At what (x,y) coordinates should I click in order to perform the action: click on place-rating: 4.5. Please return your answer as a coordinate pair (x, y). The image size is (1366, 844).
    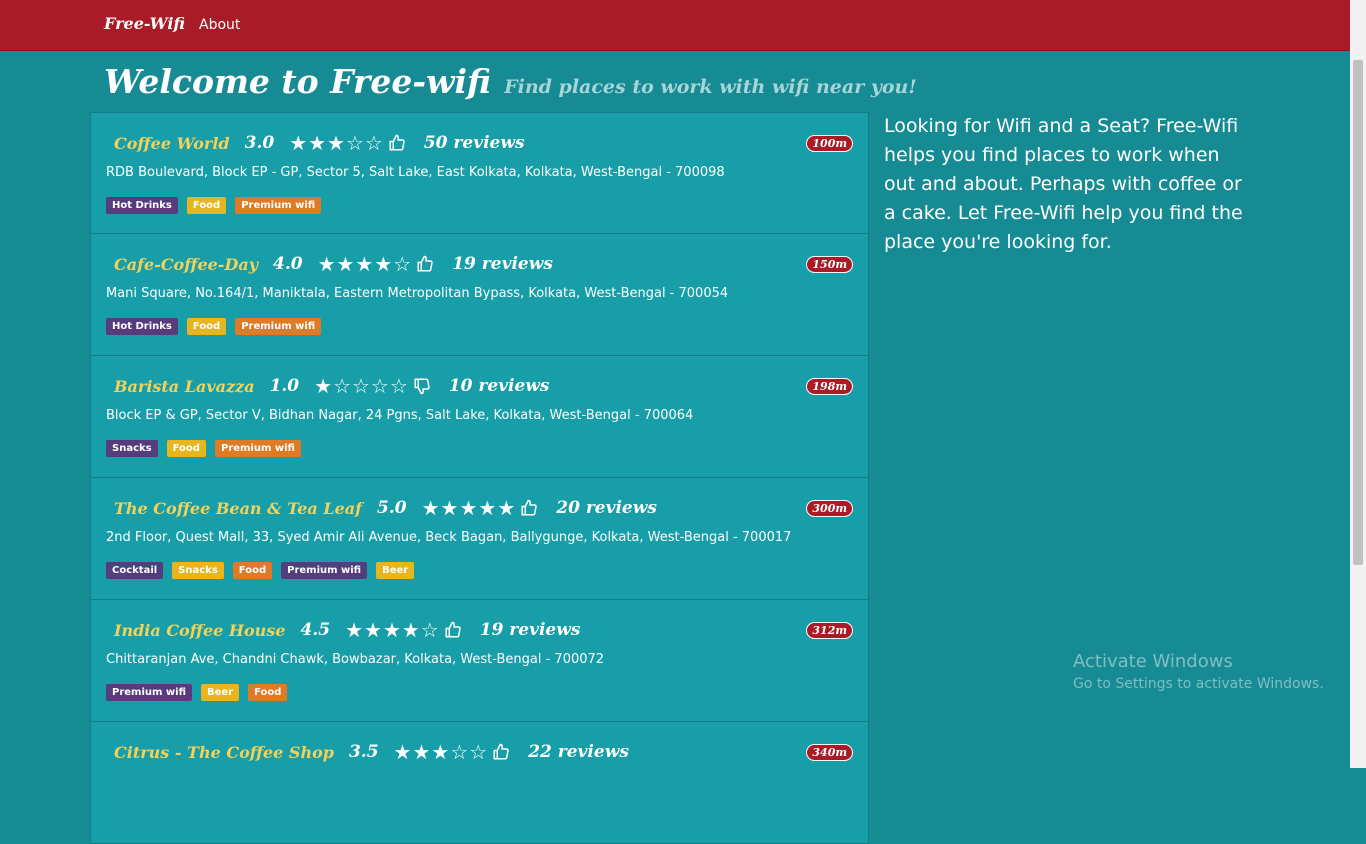
    Looking at the image, I should click on (315, 630).